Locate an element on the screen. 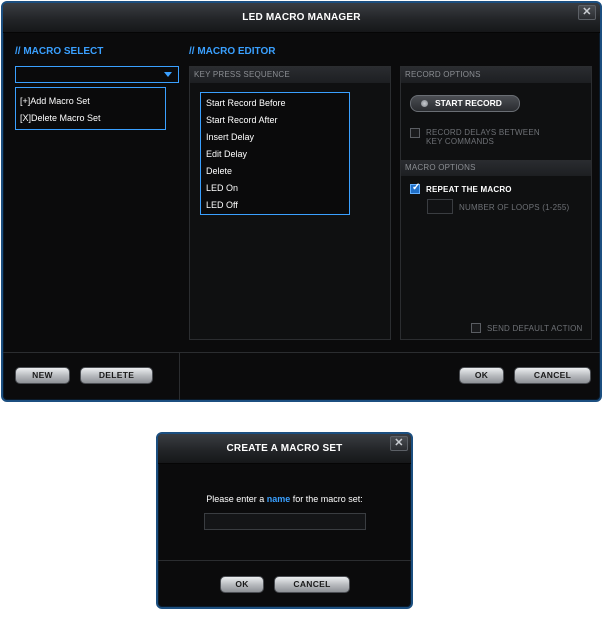 This screenshot has height=642, width=603. insert-delay-item: Insert Delay is located at coordinates (275, 137).